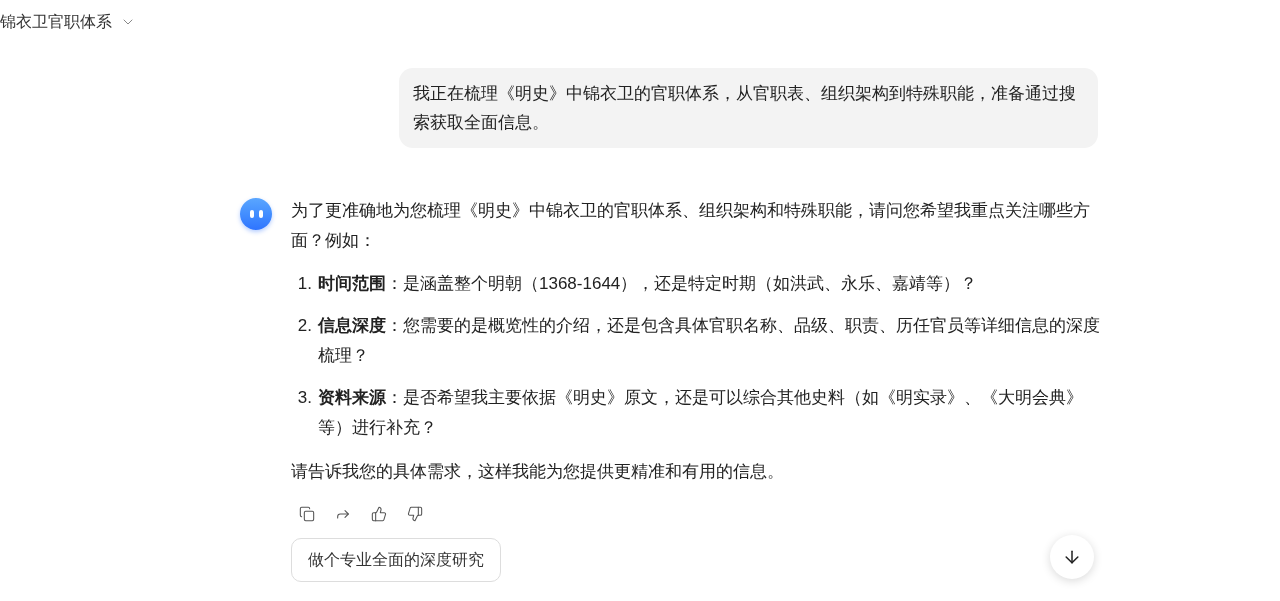 The width and height of the screenshot is (1280, 601). Describe the element at coordinates (256, 214) in the screenshot. I see `assistant-avatar-icon` at that location.